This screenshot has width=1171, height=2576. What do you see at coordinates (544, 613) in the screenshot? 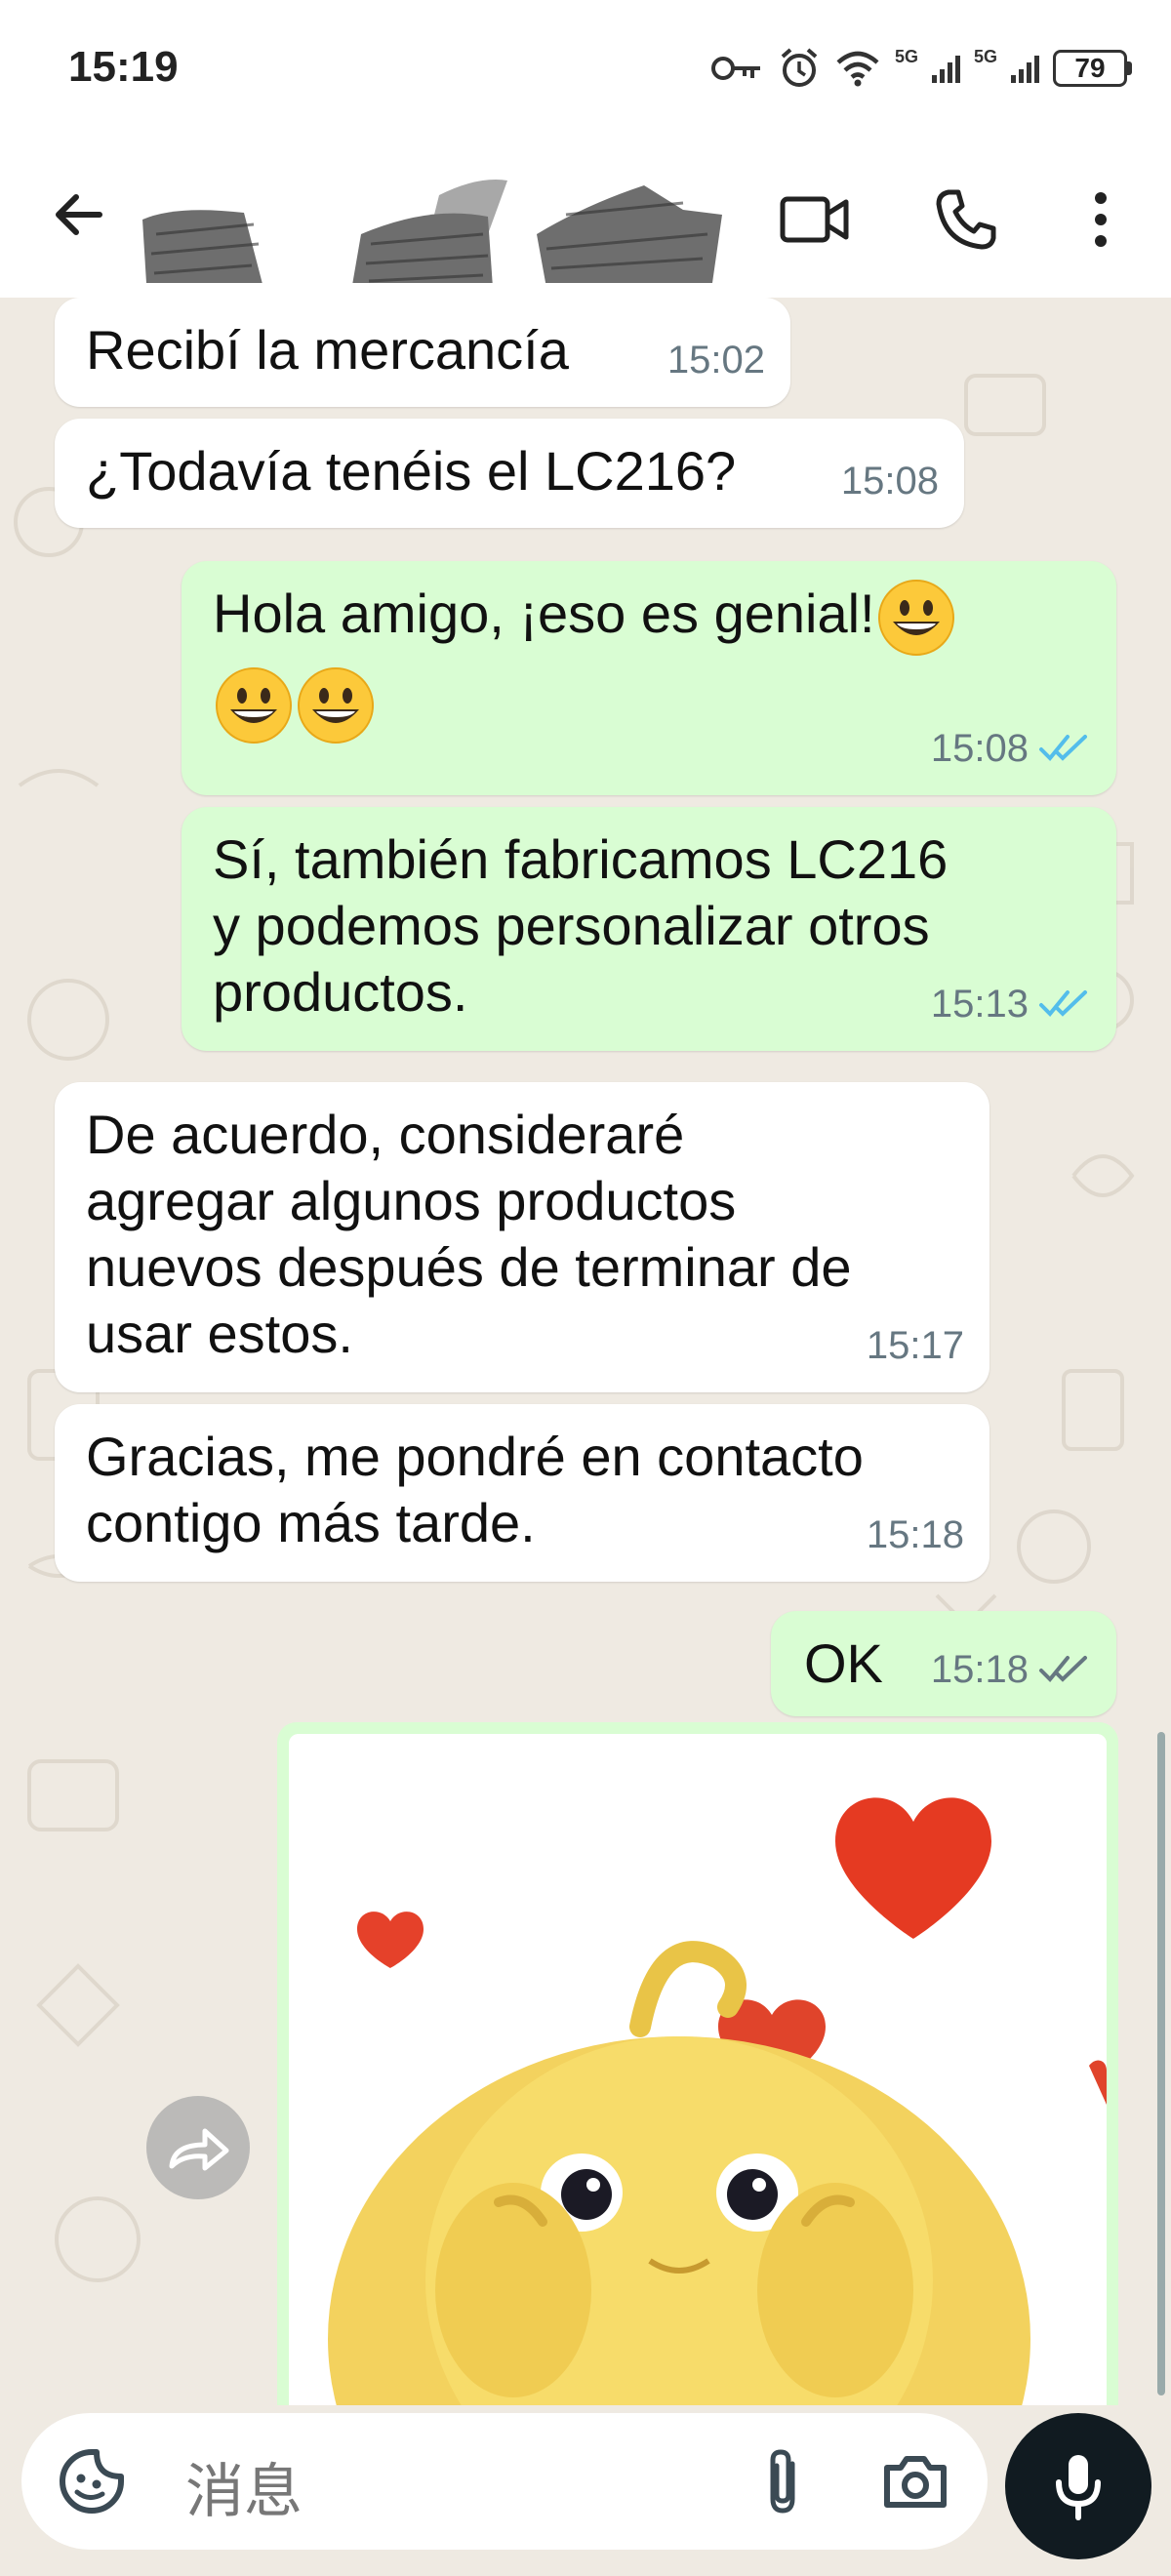
I see `message-text-line: Hola amigo, ¡eso es genial!` at bounding box center [544, 613].